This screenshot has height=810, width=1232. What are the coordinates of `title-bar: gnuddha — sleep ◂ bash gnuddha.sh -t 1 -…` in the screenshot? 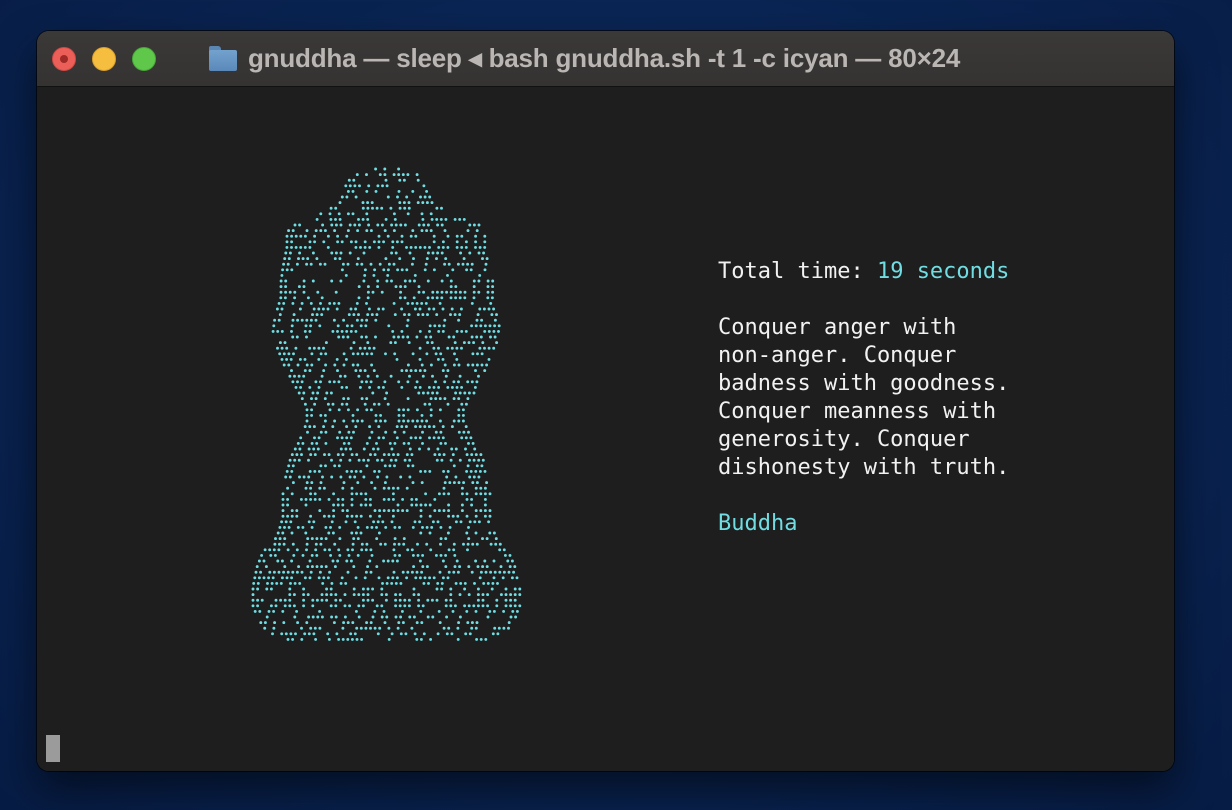 It's located at (605, 59).